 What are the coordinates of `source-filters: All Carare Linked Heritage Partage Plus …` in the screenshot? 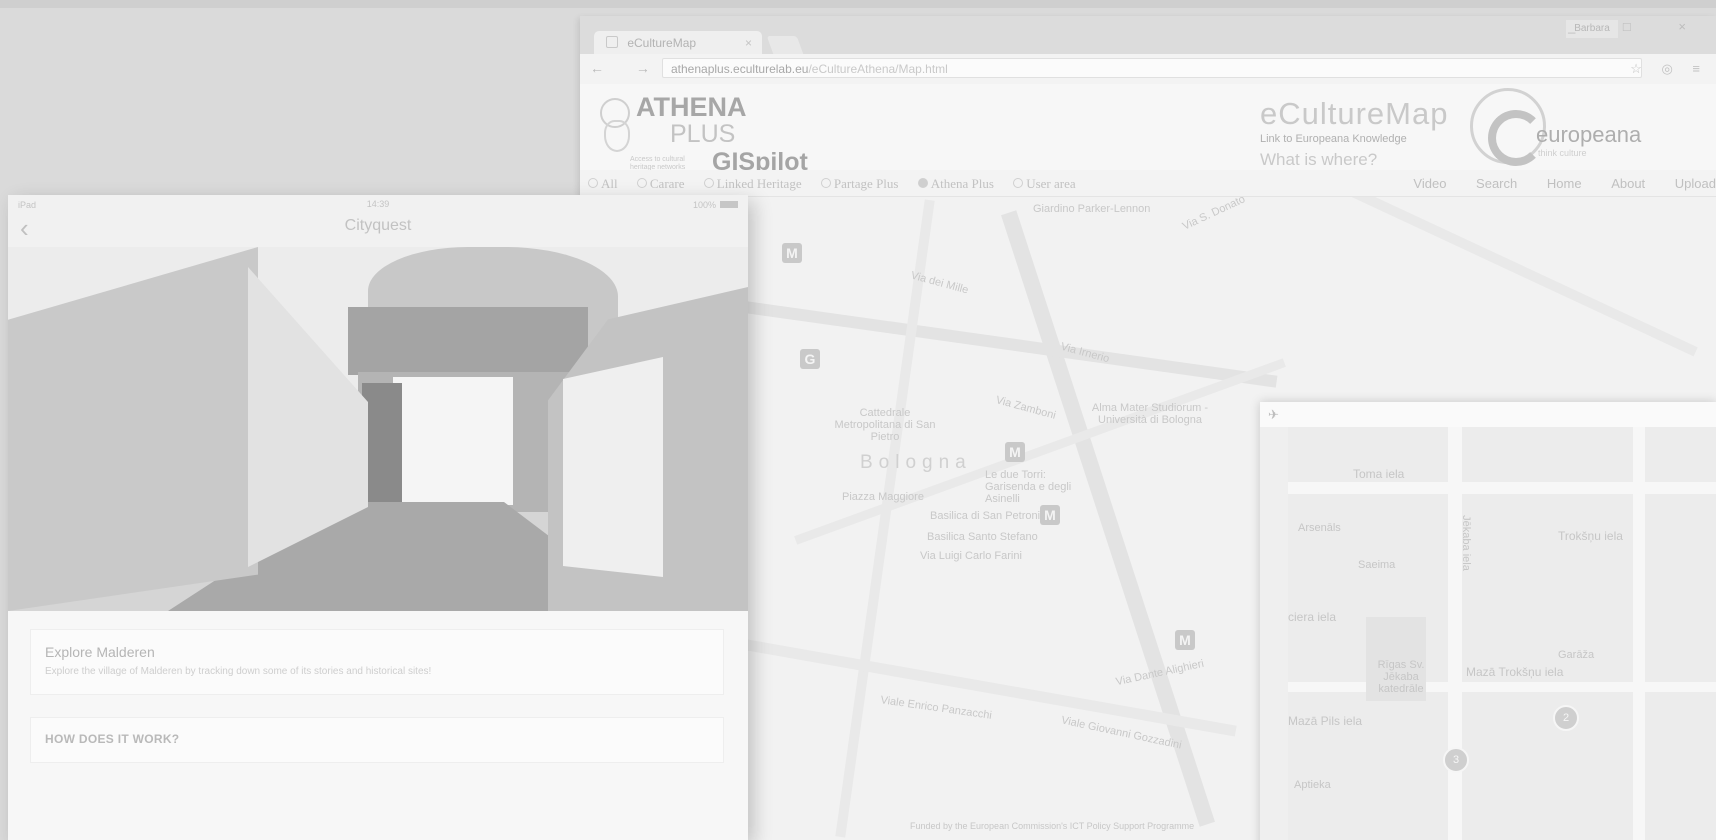 It's located at (840, 184).